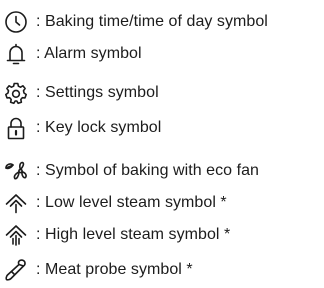 The image size is (324, 288). Describe the element at coordinates (162, 54) in the screenshot. I see `legend-item-alarm: : Alarm symbol` at that location.